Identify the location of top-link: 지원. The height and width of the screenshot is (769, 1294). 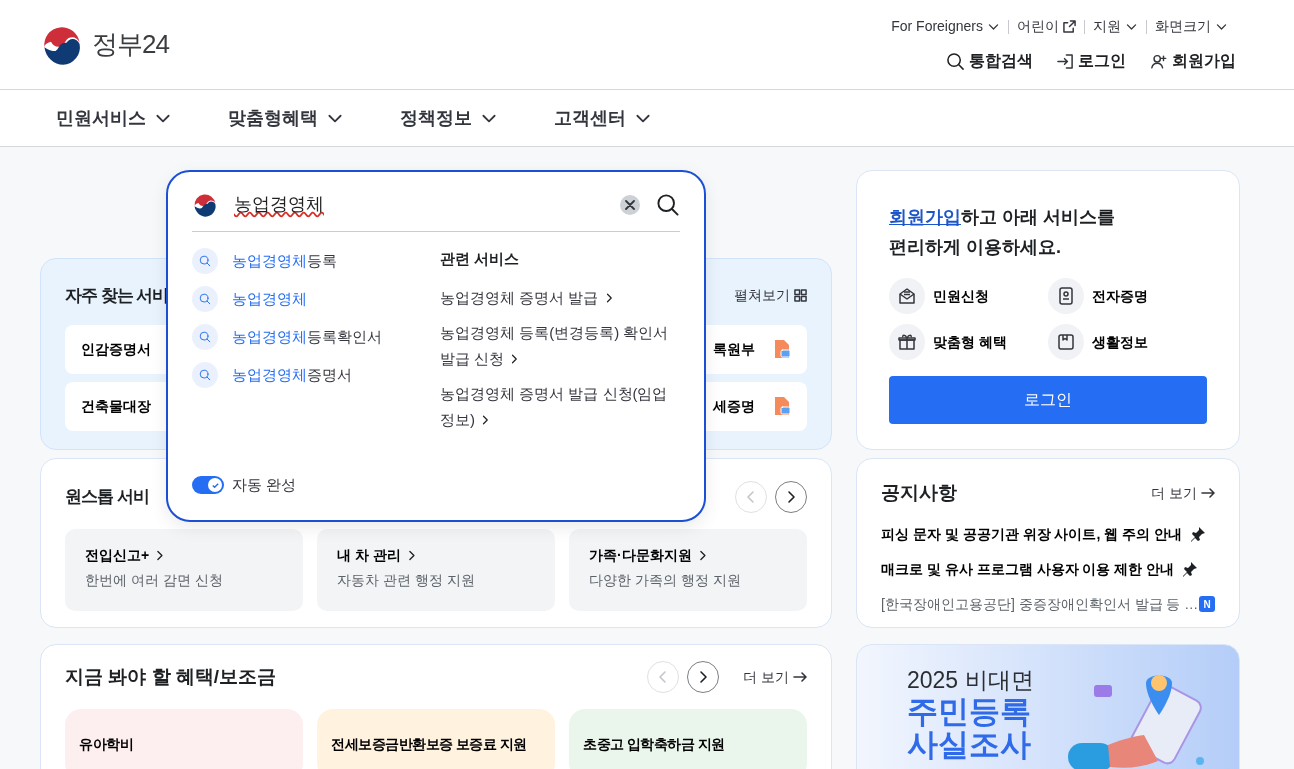
(1115, 26).